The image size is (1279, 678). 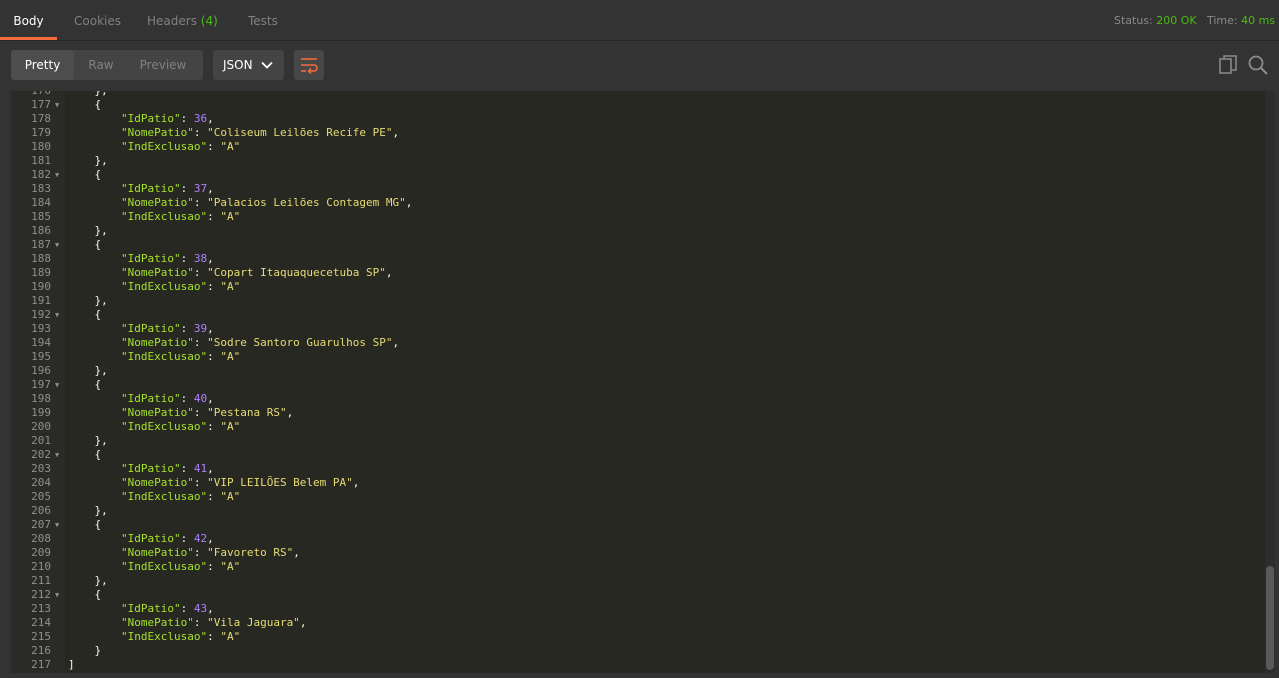 I want to click on code-text: "NomePatio": "Vila Jaguara",, so click(x=187, y=623).